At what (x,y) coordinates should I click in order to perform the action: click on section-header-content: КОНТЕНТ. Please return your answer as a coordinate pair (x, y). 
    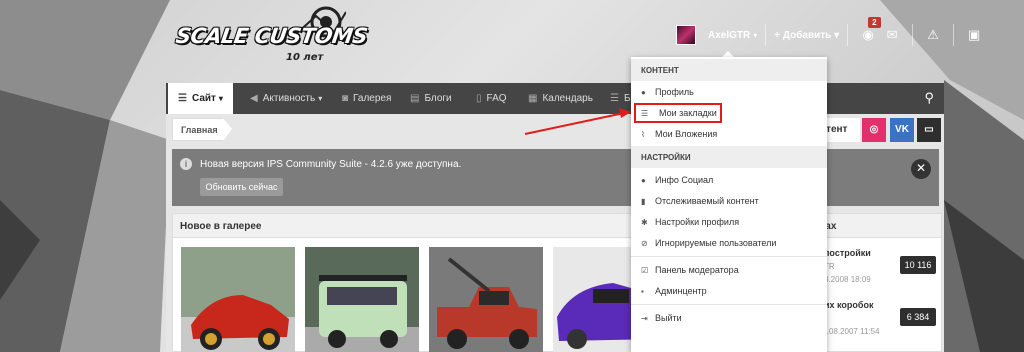
    Looking at the image, I should click on (729, 70).